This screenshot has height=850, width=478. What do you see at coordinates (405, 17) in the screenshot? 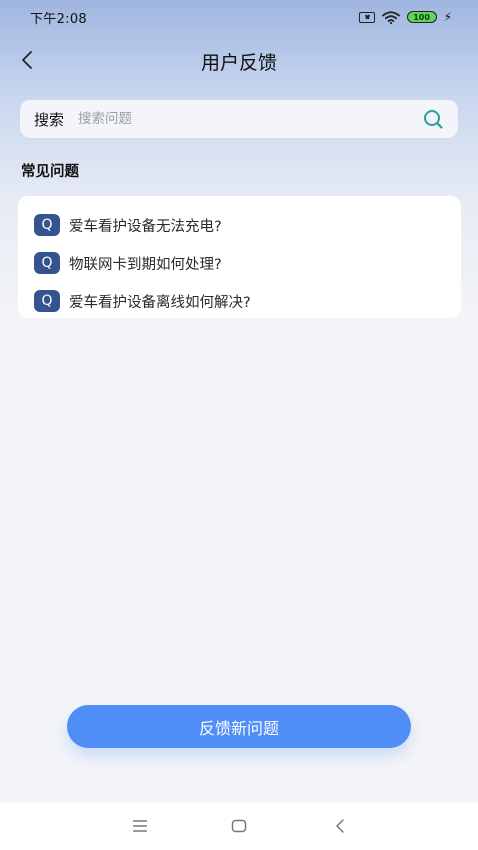
I see `status-icons: 100 ⚡` at bounding box center [405, 17].